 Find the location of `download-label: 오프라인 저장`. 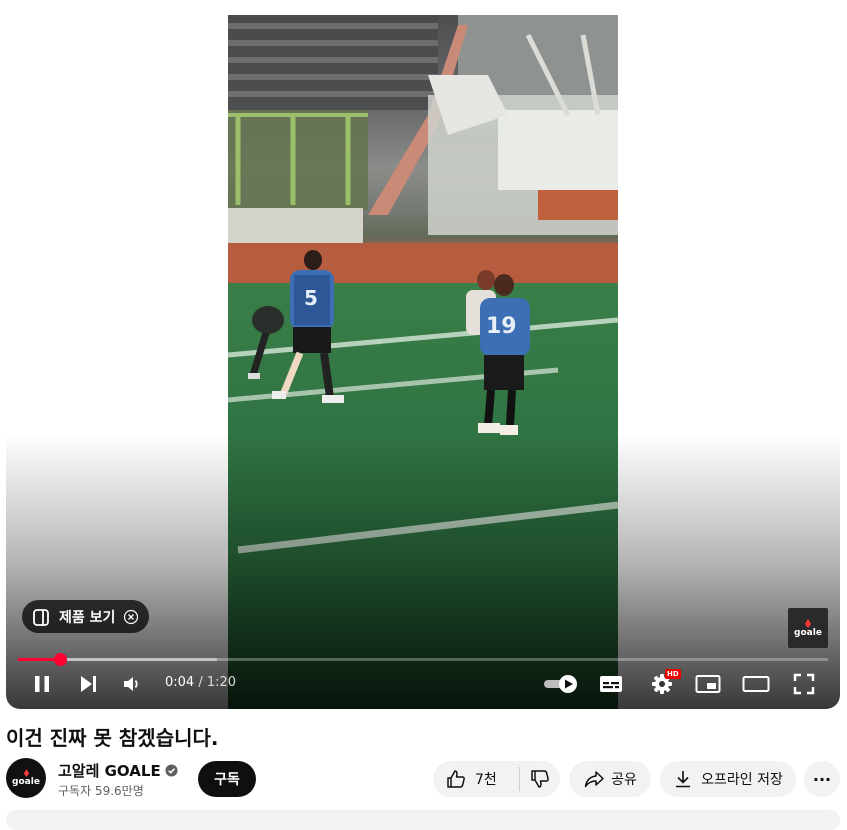

download-label: 오프라인 저장 is located at coordinates (742, 780).